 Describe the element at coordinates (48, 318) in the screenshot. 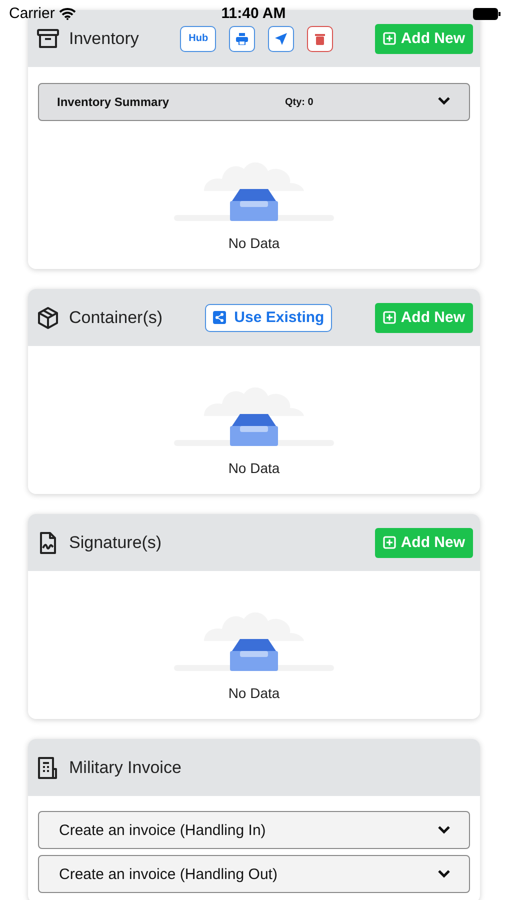

I see `cube-icon` at that location.